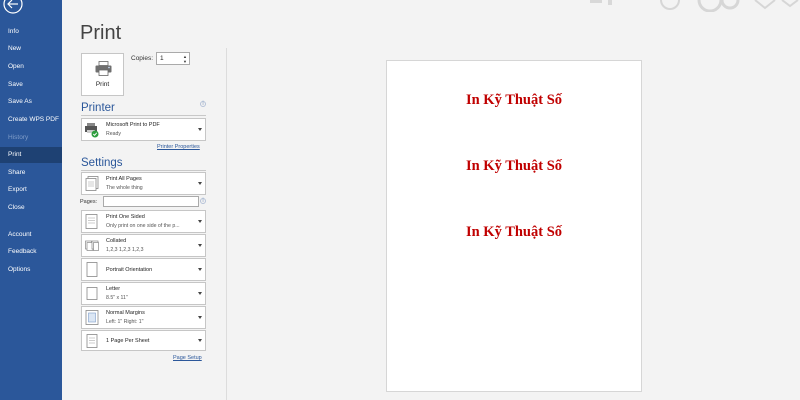 This screenshot has height=400, width=800. Describe the element at coordinates (31, 173) in the screenshot. I see `nav-share: Share` at that location.